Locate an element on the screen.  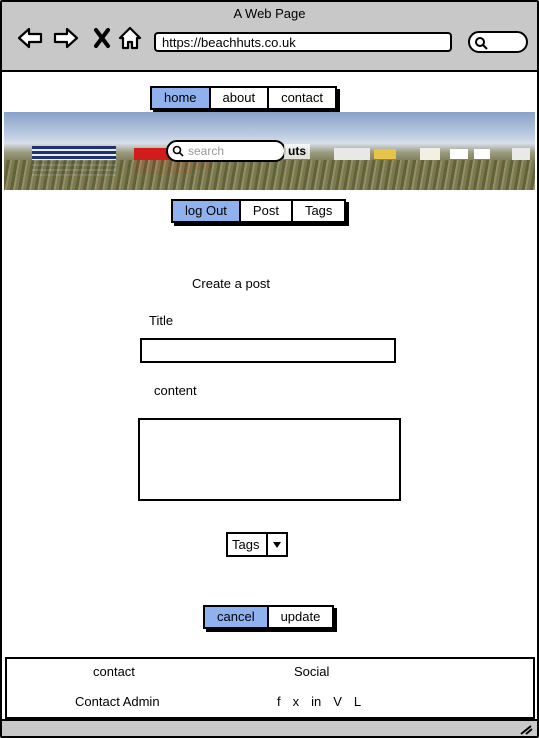
title-input is located at coordinates (268, 350).